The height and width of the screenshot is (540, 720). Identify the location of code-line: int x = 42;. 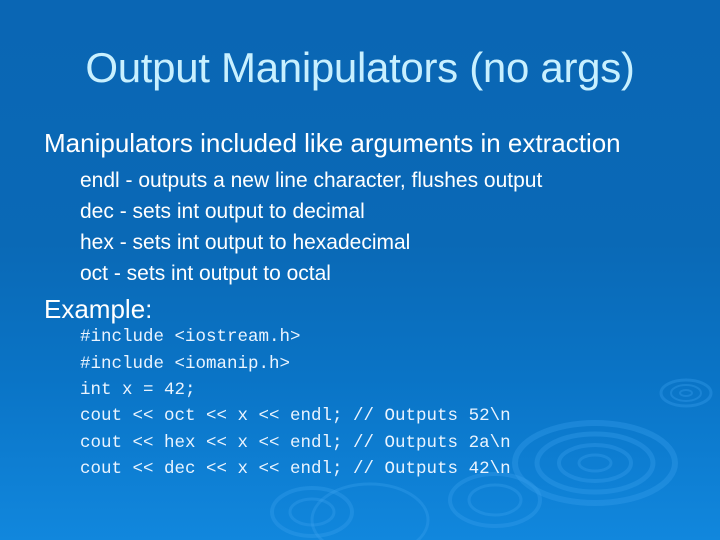
(138, 390).